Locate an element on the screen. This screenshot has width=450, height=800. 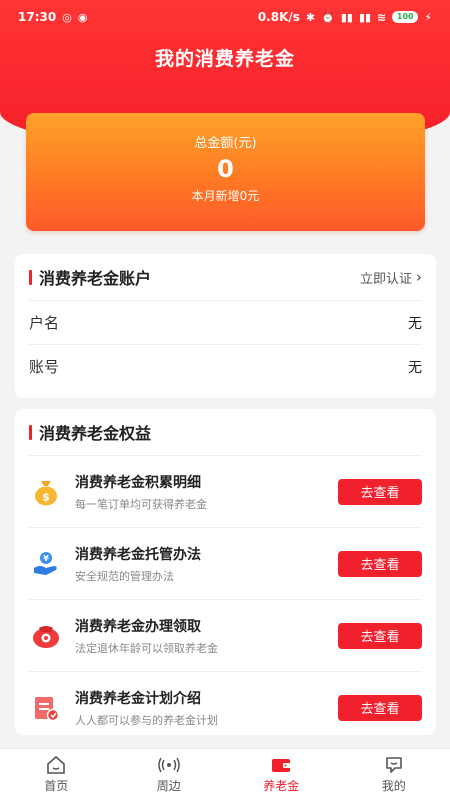
account-header: 消费养老金账户 立即认证 › is located at coordinates (225, 277).